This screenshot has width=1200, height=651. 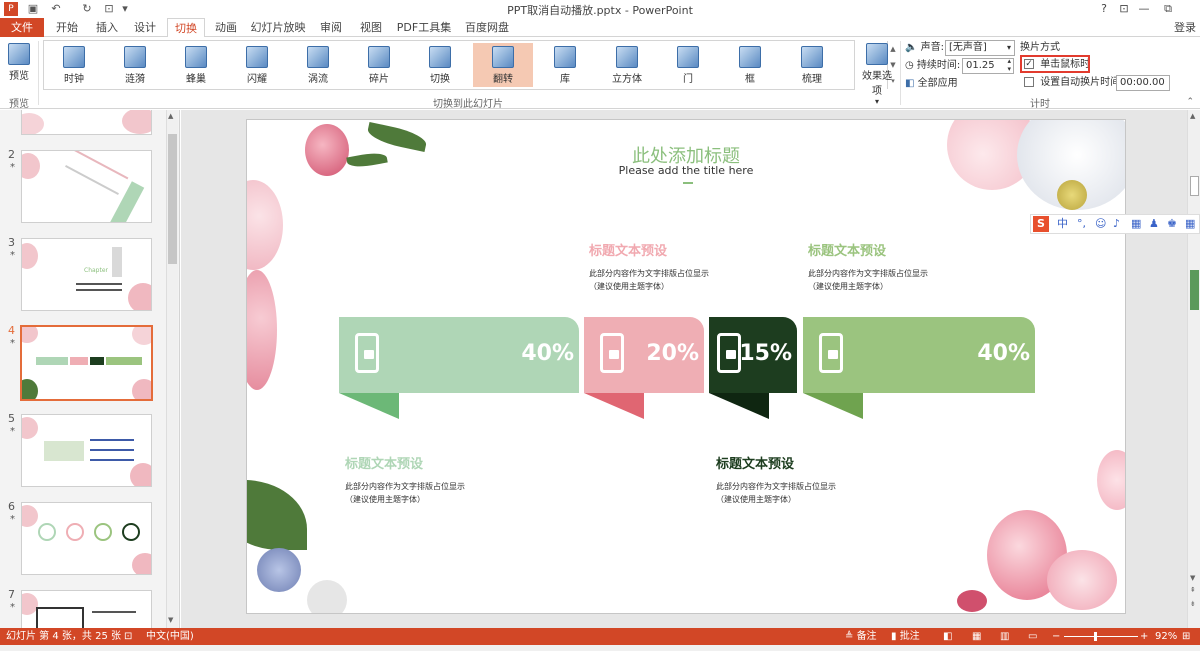 I want to click on thumbnail-number: 3, so click(x=11, y=242).